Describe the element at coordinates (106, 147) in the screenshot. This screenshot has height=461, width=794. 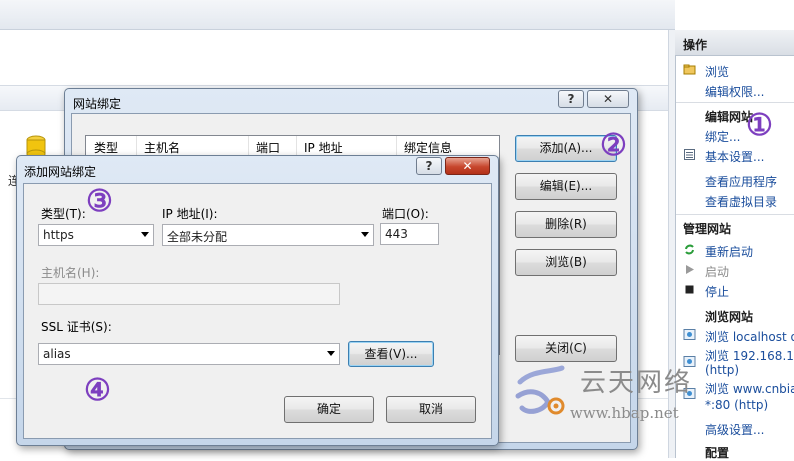
I see `column-header-type: 类型` at that location.